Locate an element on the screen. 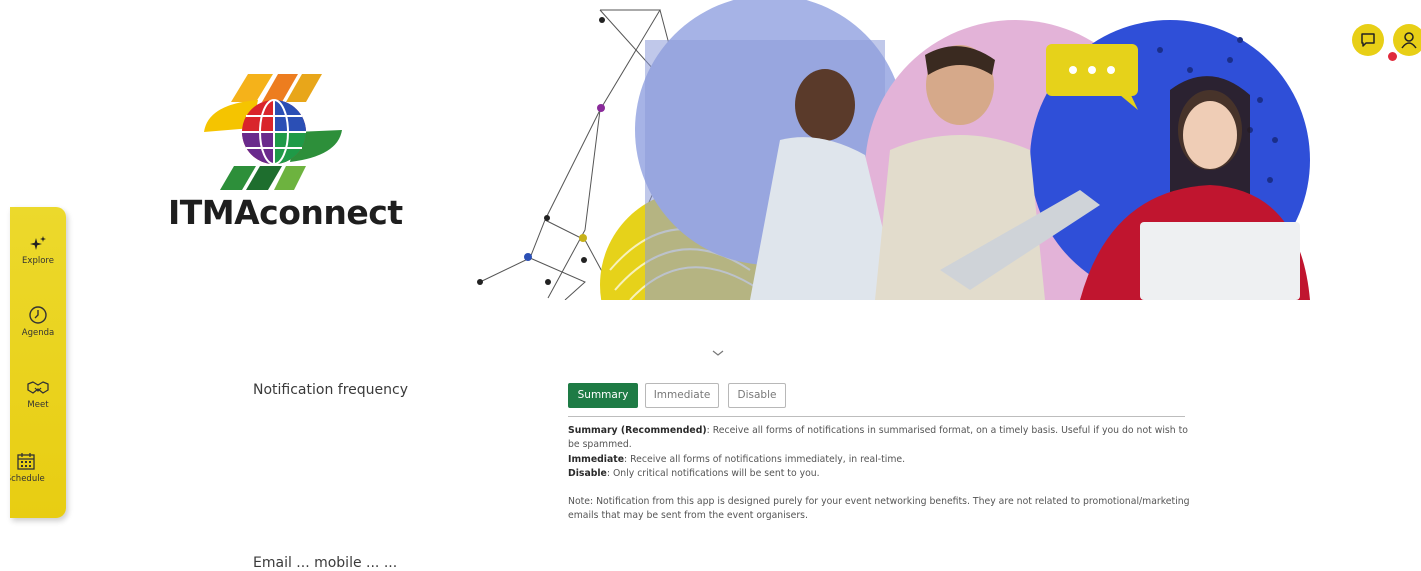  nav-item-explore: Explore is located at coordinates (38, 250).